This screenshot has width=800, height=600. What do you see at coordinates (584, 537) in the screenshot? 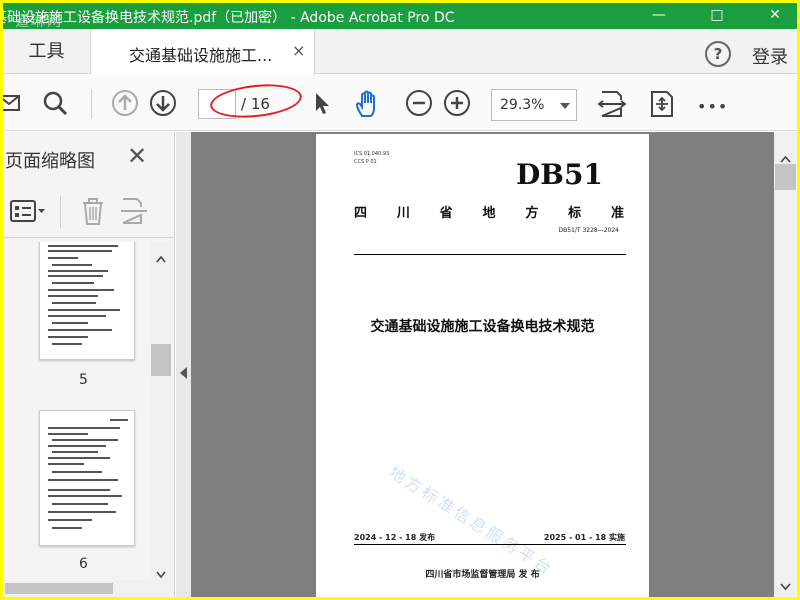
I see `implement-date: 2025 - 01 - 18 实施` at bounding box center [584, 537].